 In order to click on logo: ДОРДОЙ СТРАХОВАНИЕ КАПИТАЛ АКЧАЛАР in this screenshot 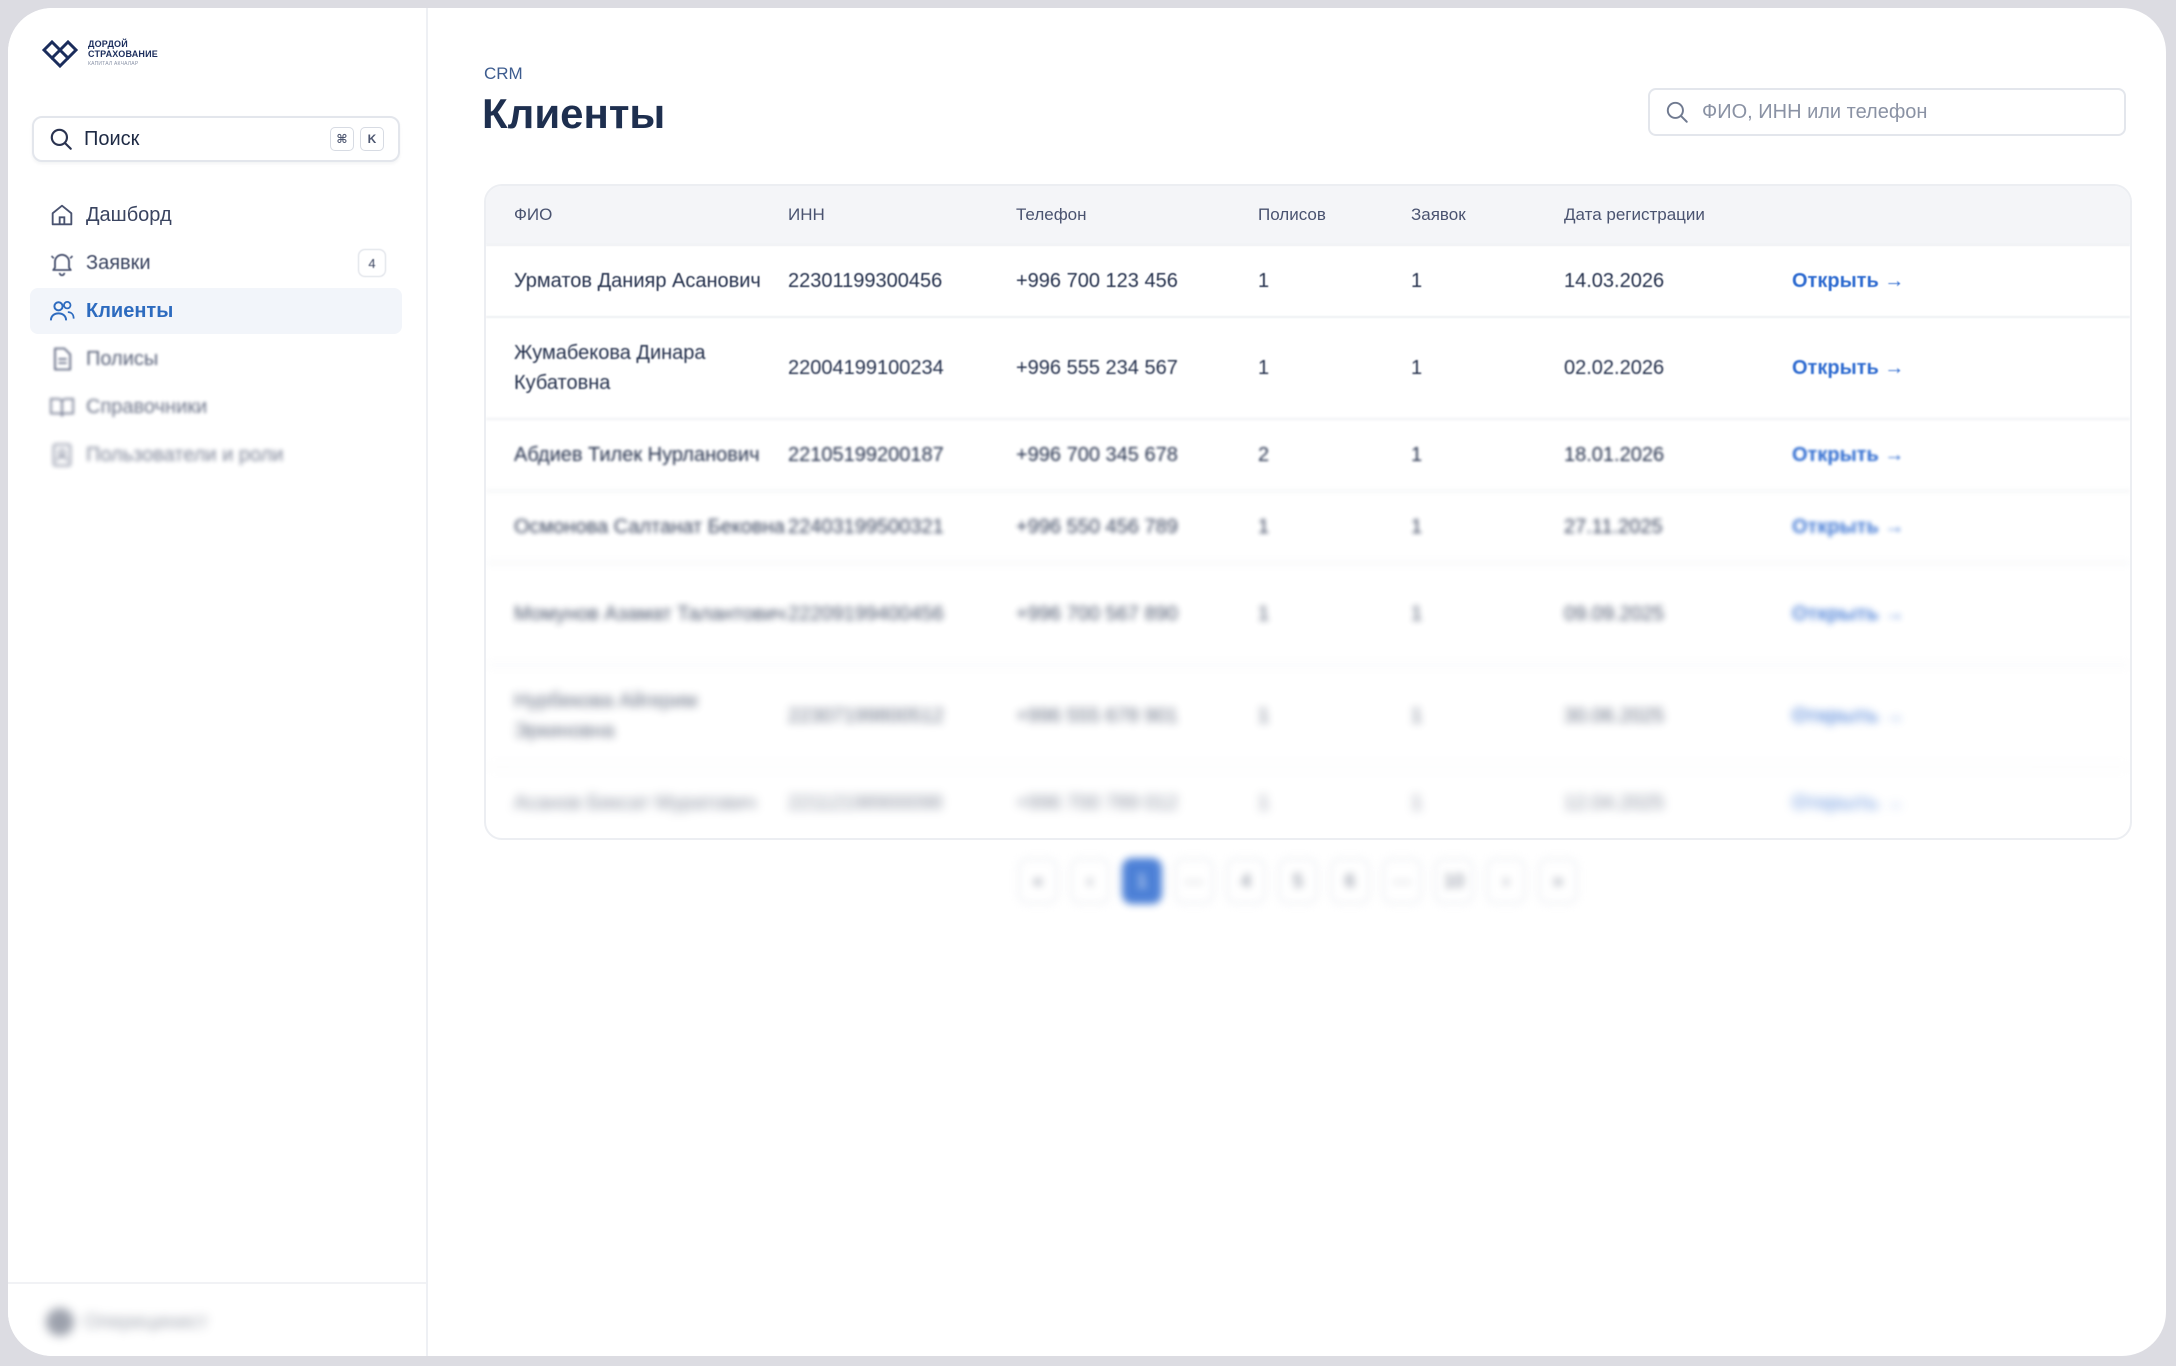, I will do `click(99, 54)`.